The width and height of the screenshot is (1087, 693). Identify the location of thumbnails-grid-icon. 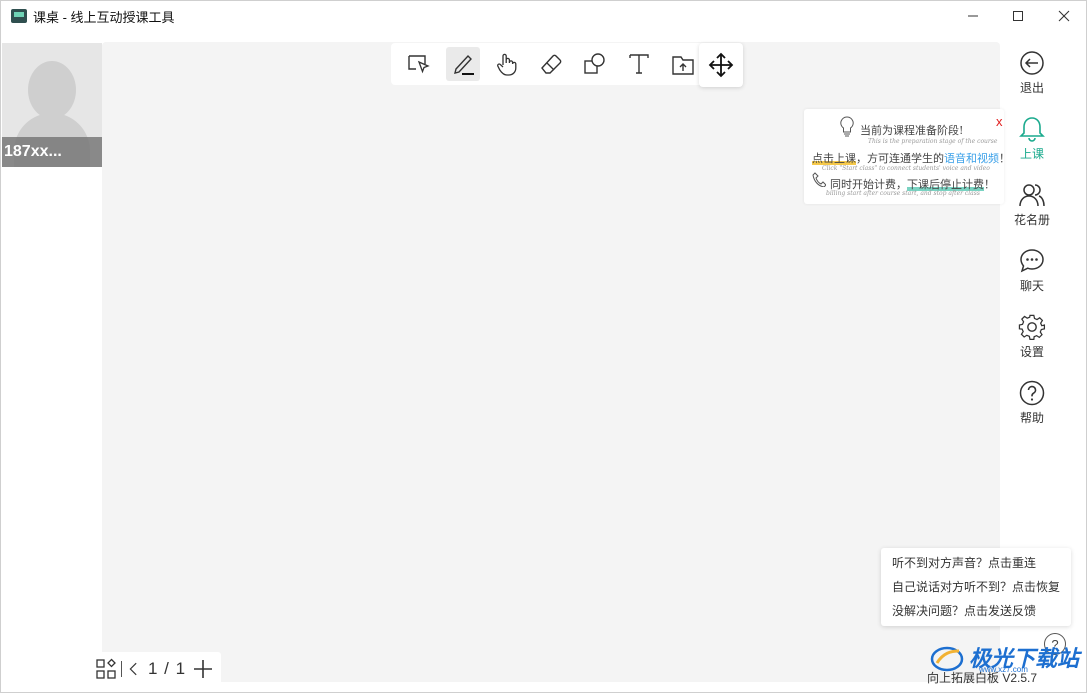
(106, 669).